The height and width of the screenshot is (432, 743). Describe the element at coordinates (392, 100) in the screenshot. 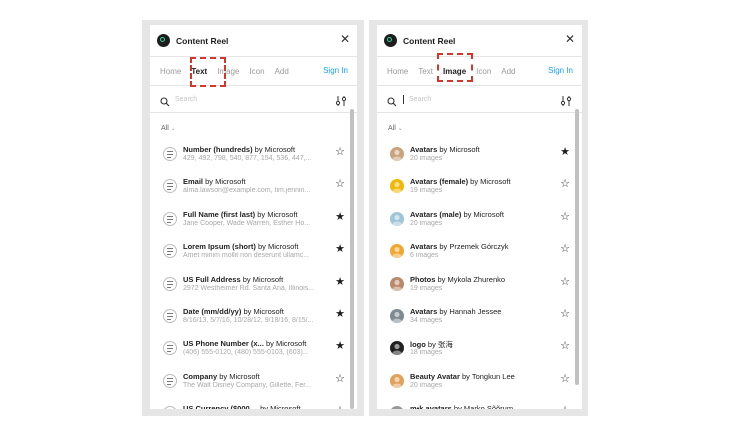

I see `search-icon` at that location.